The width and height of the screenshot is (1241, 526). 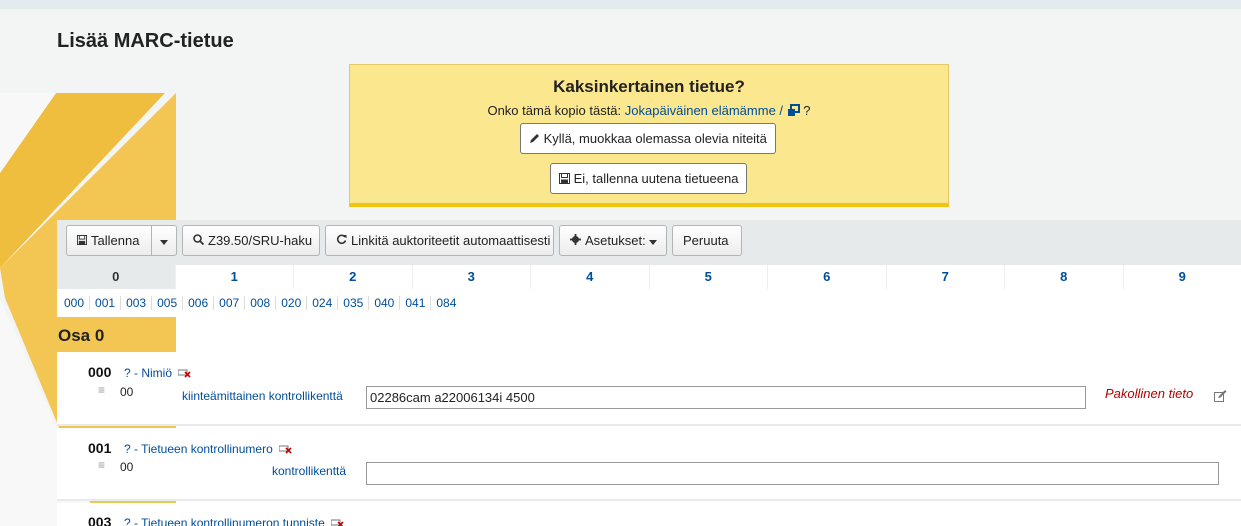 What do you see at coordinates (554, 110) in the screenshot?
I see `duplicate-prompt: Onko tämä kopio tästä:` at bounding box center [554, 110].